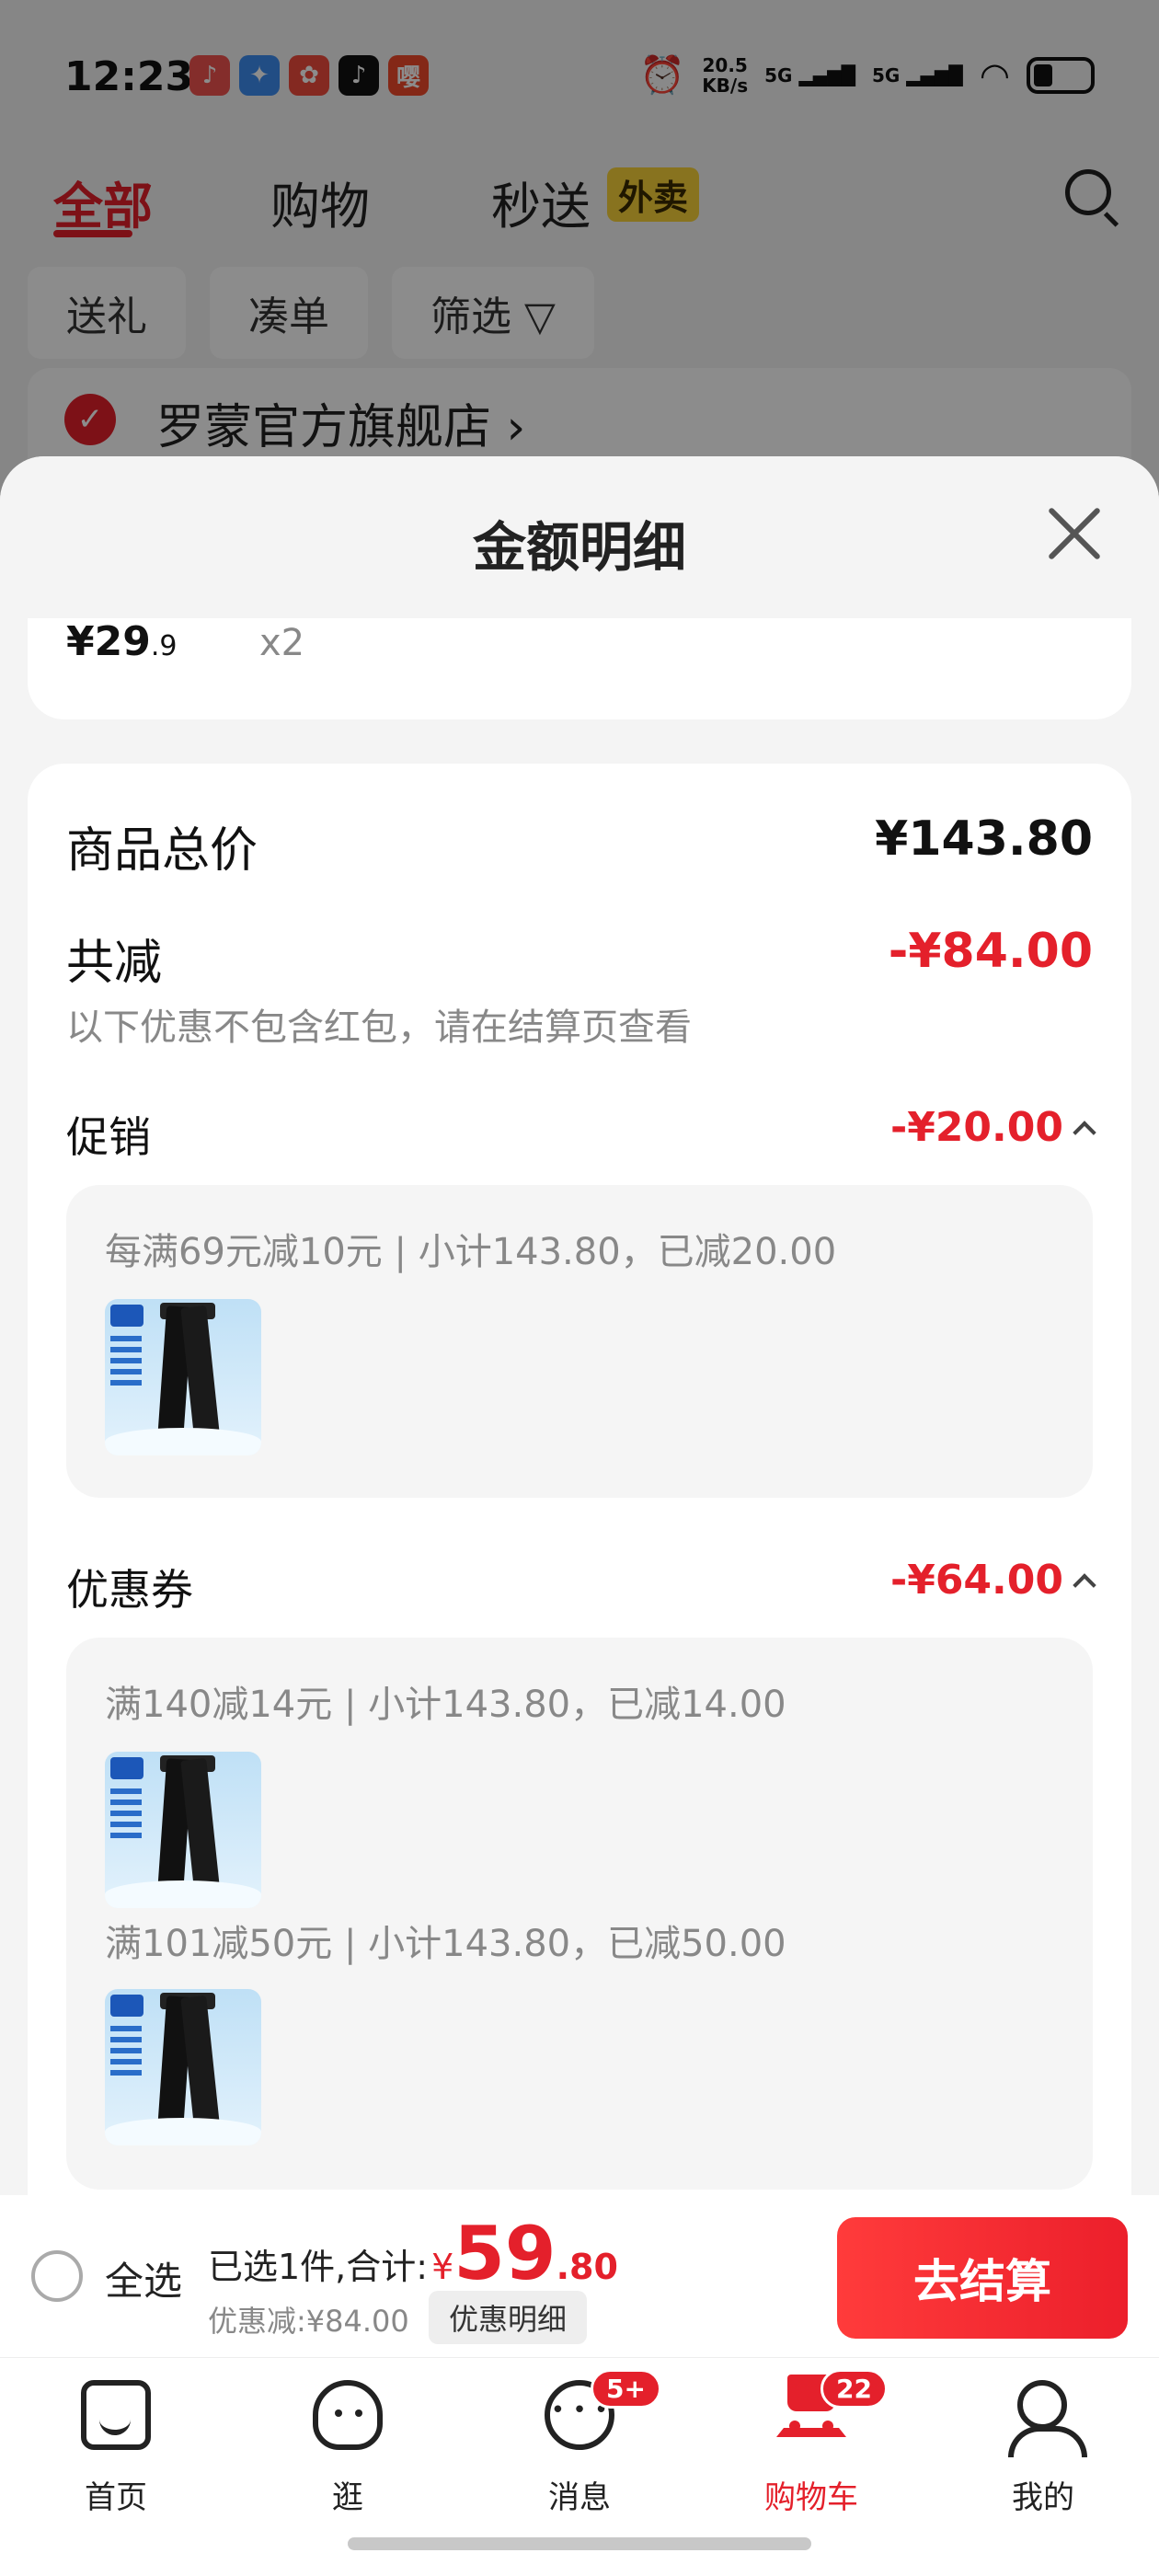 This screenshot has height=2576, width=1159. Describe the element at coordinates (347, 2497) in the screenshot. I see `nav-label: 逛` at that location.